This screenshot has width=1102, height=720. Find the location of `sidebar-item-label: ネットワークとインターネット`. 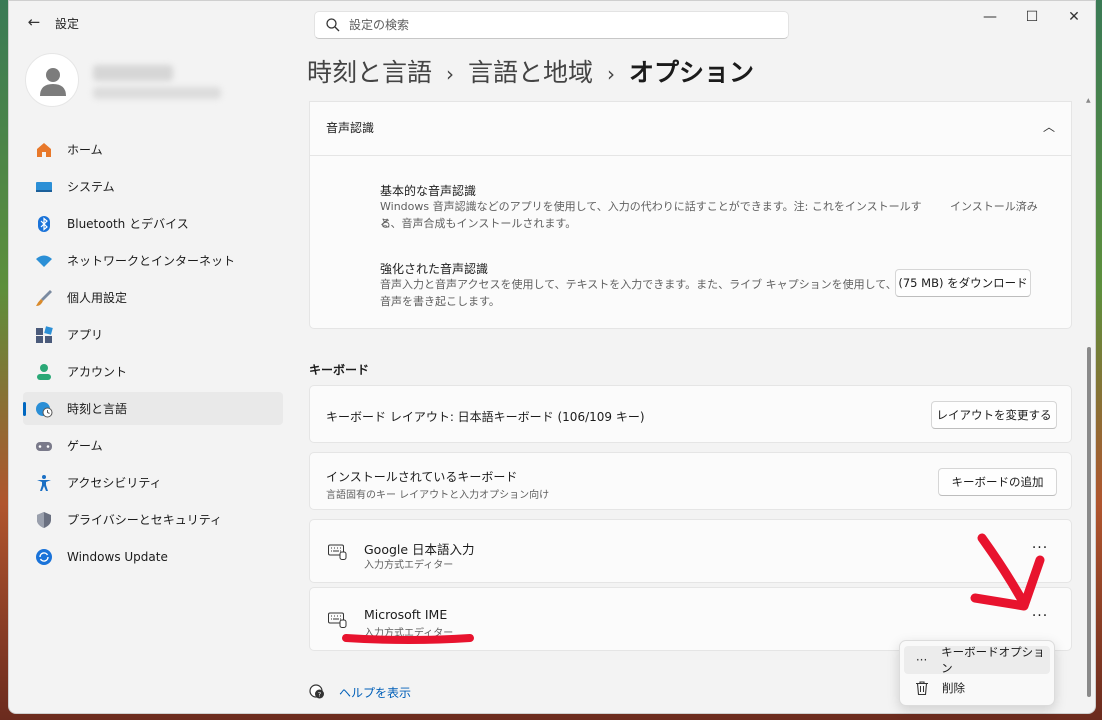

sidebar-item-label: ネットワークとインターネット is located at coordinates (151, 261).